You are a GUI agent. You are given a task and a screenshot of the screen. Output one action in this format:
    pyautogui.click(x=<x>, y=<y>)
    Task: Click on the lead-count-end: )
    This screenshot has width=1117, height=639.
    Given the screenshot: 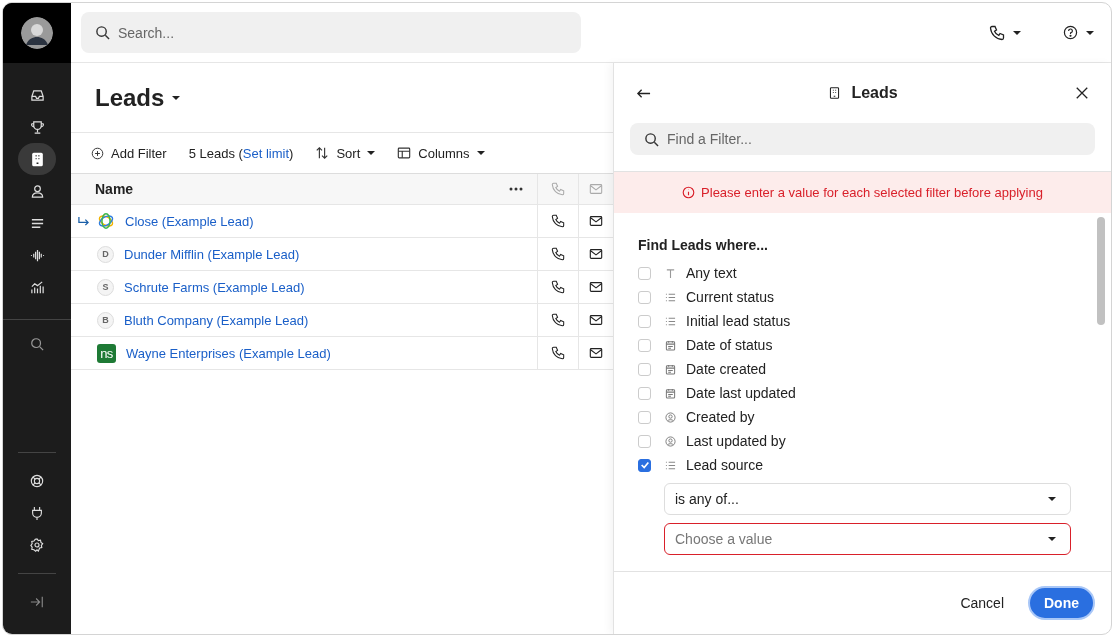 What is the action you would take?
    pyautogui.click(x=291, y=153)
    